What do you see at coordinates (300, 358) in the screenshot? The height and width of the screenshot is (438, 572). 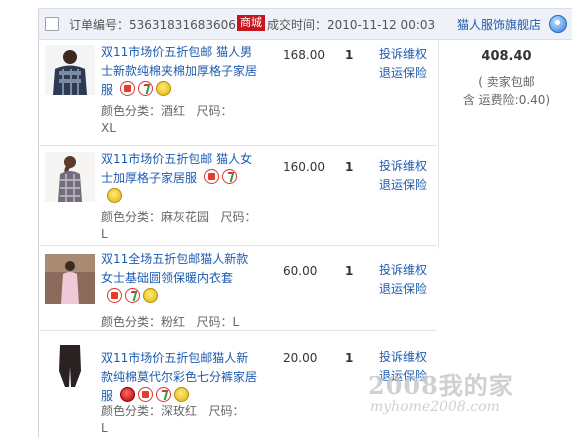 I see `item-price: 20.00` at bounding box center [300, 358].